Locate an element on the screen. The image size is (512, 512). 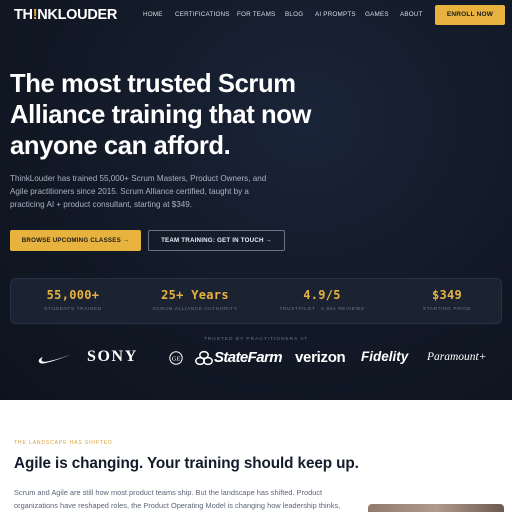
svg-text: GE is located at coordinates (176, 359).